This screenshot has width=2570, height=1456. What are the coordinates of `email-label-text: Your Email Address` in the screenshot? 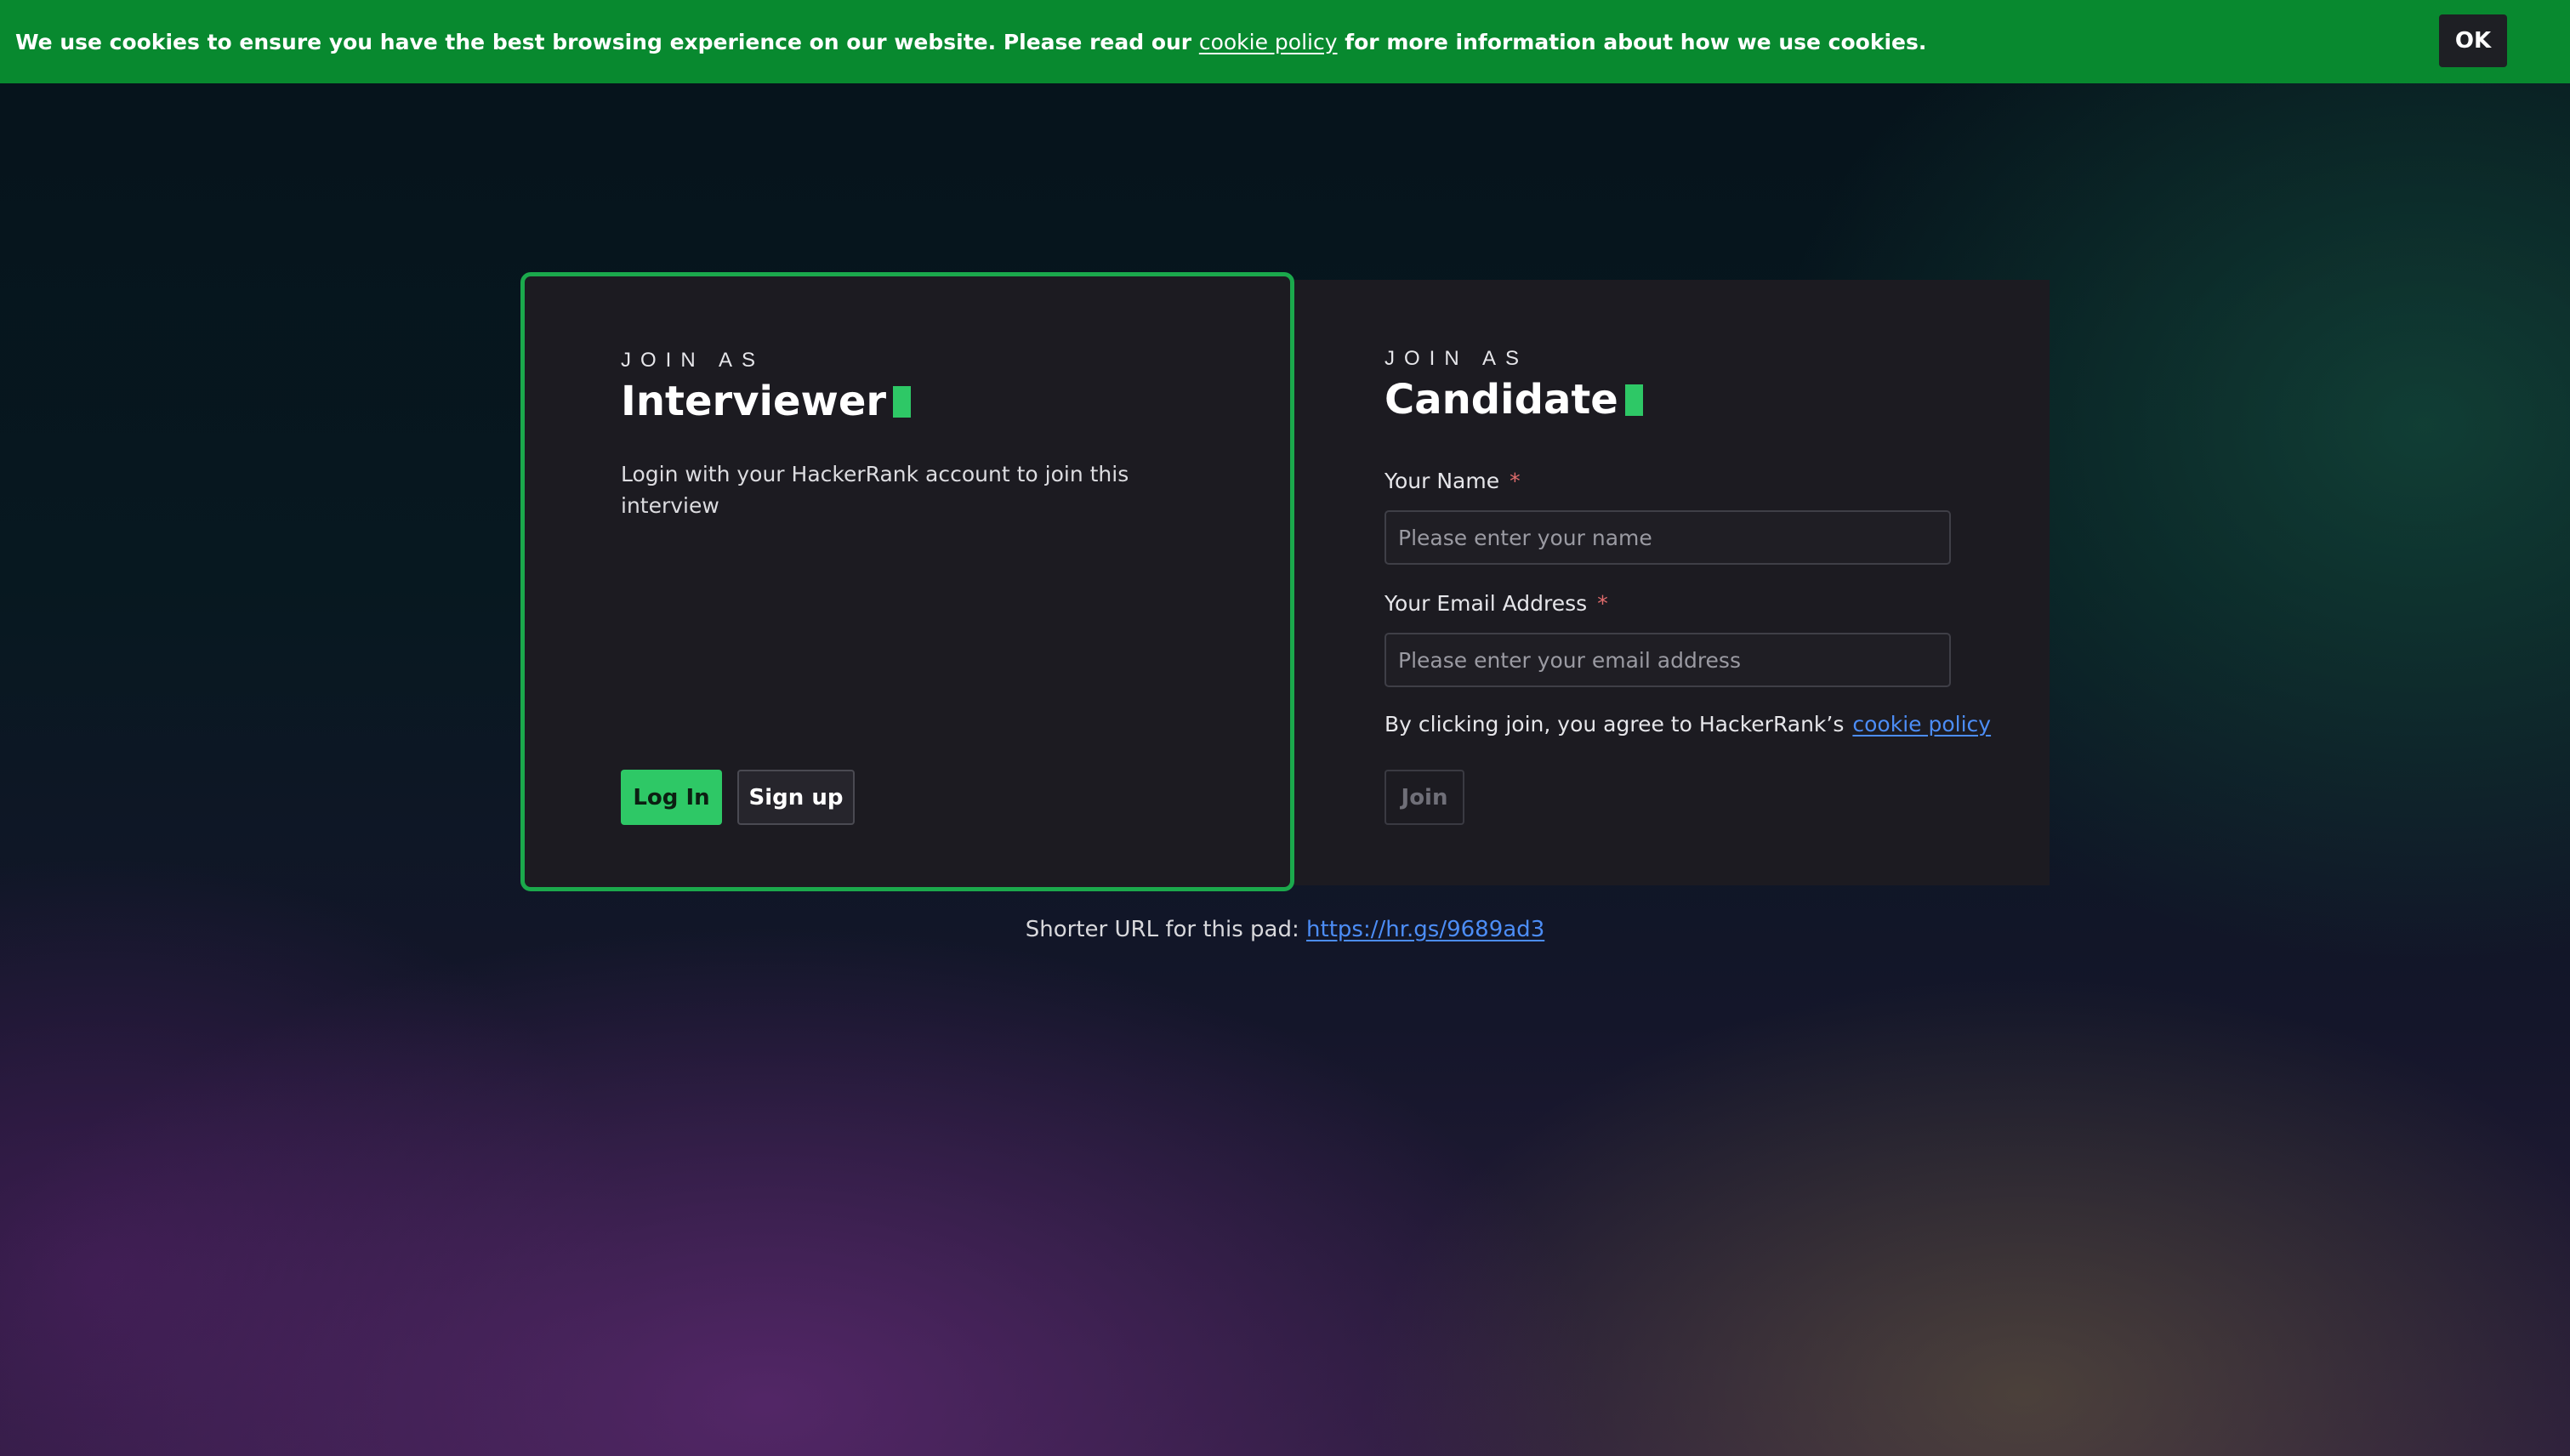 It's located at (1487, 603).